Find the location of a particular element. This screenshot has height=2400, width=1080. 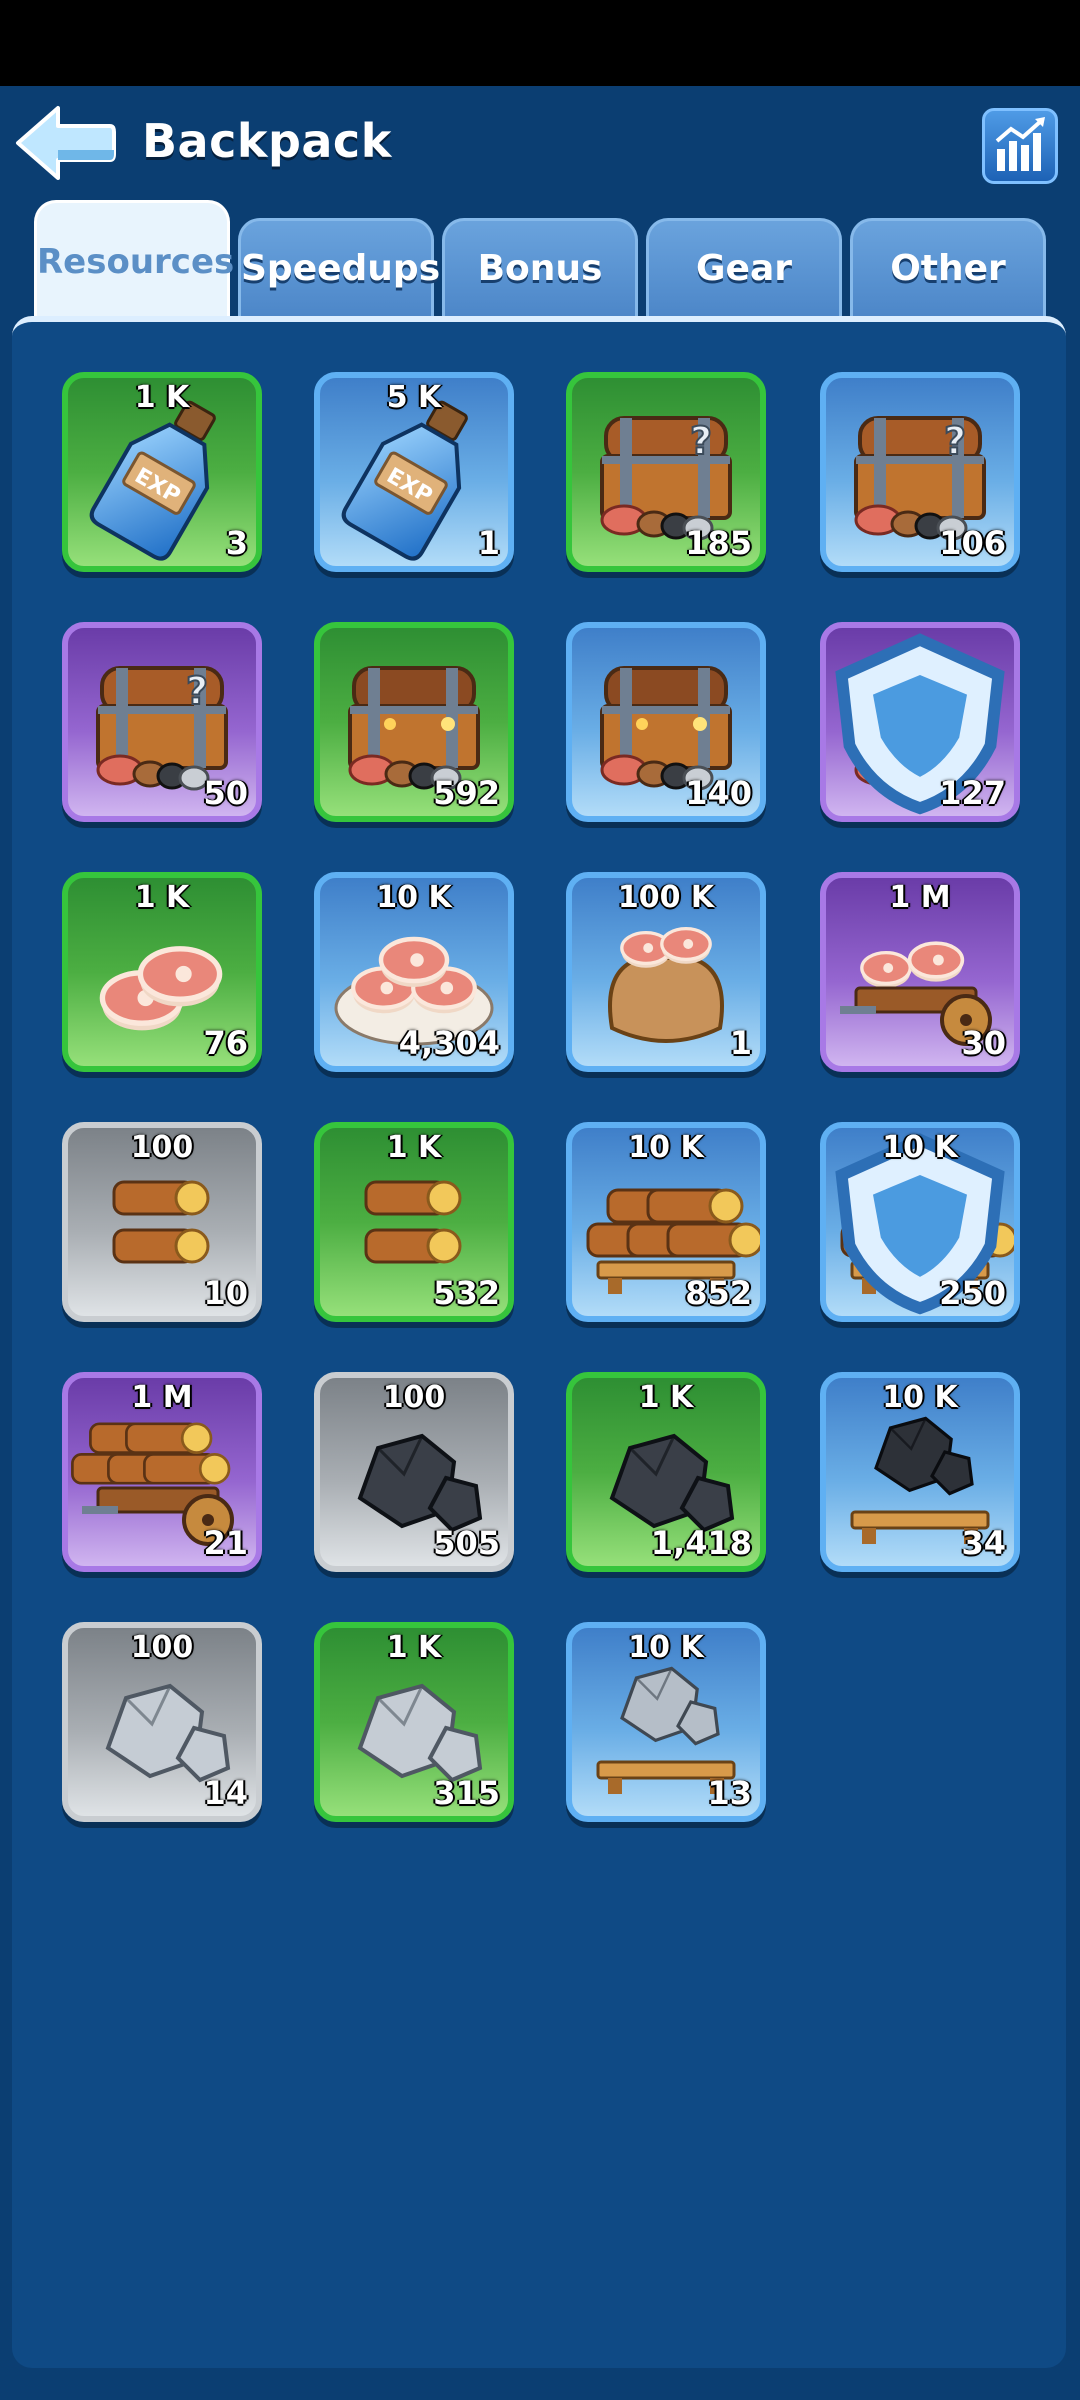

back-arrow-icon is located at coordinates (66, 143).